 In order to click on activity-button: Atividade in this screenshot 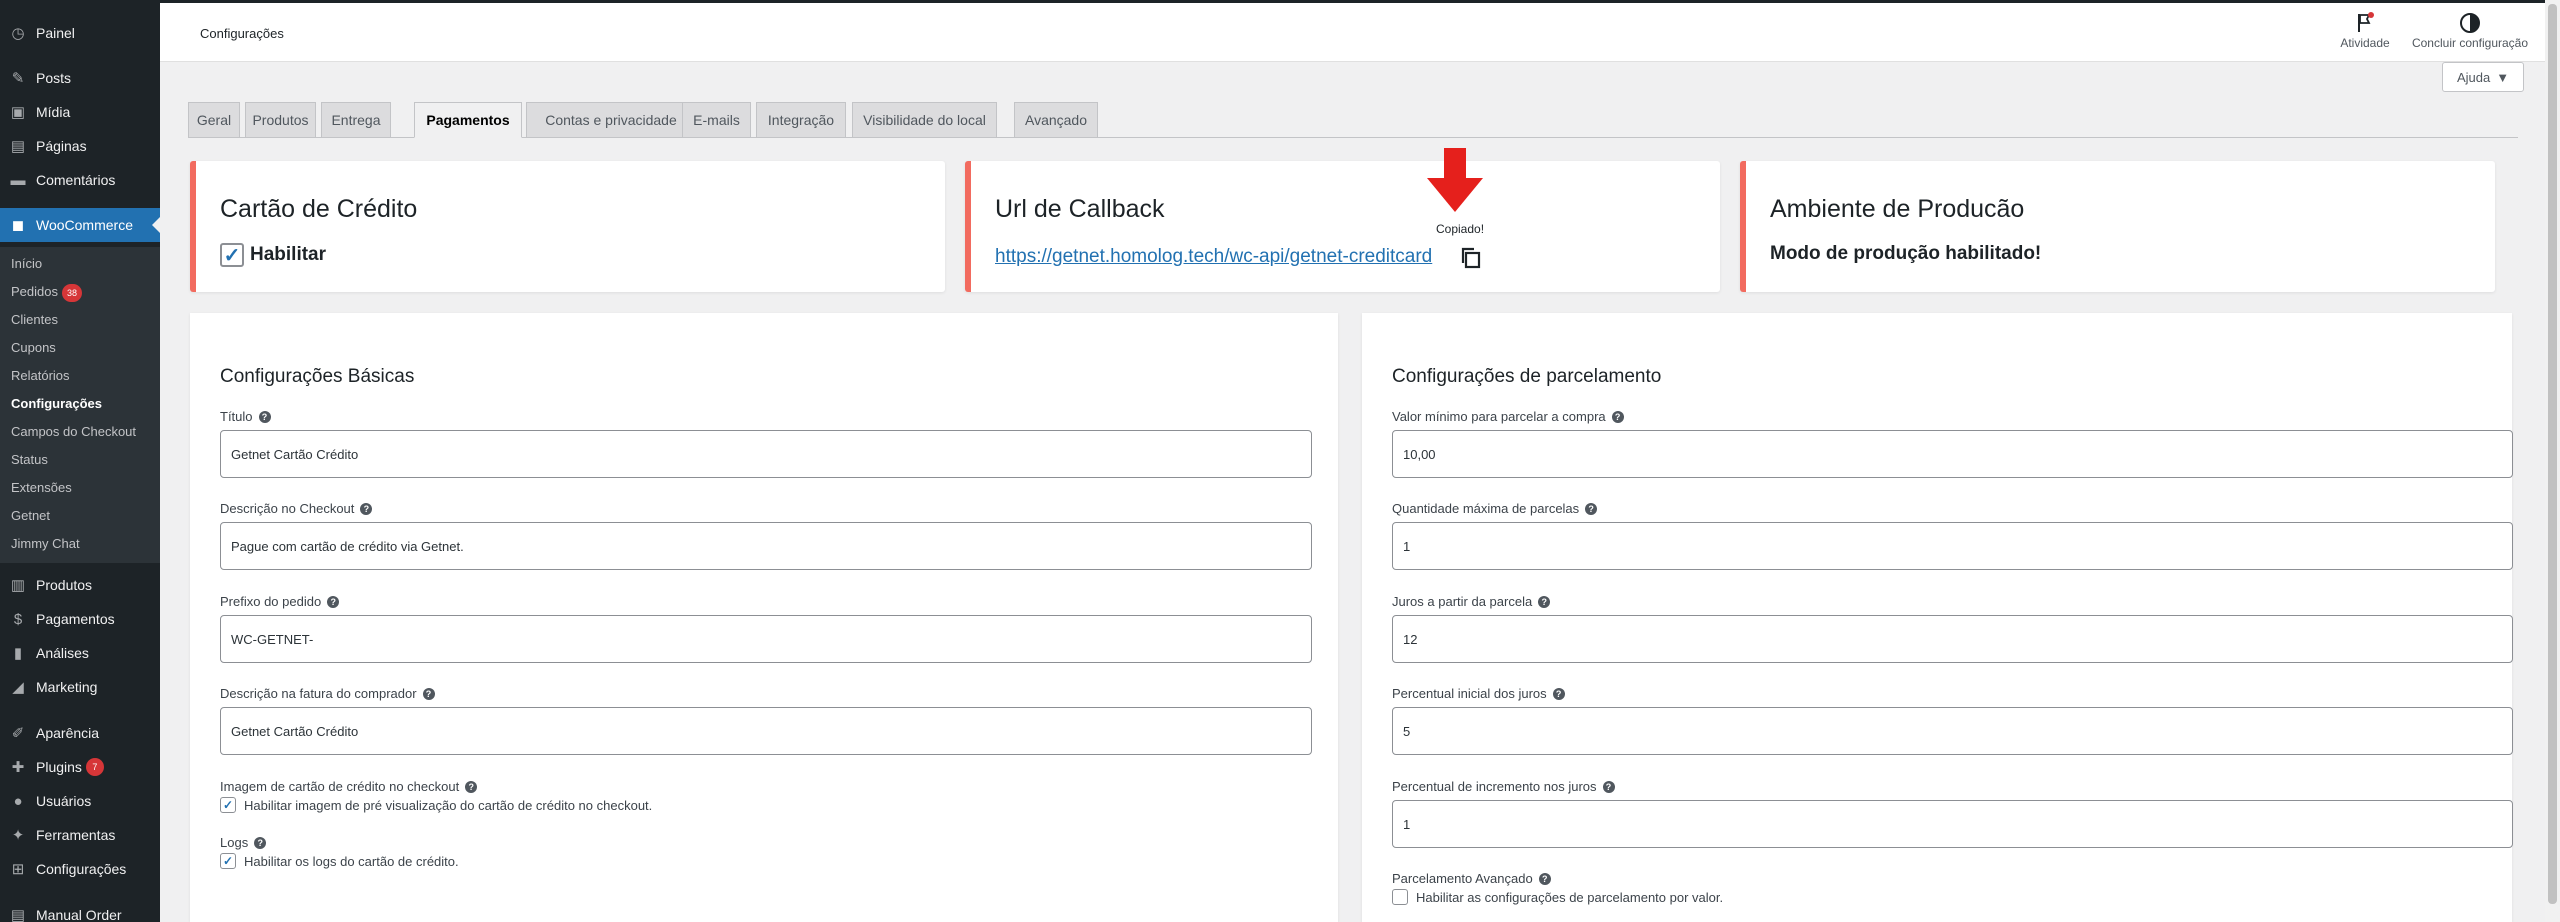, I will do `click(2365, 31)`.